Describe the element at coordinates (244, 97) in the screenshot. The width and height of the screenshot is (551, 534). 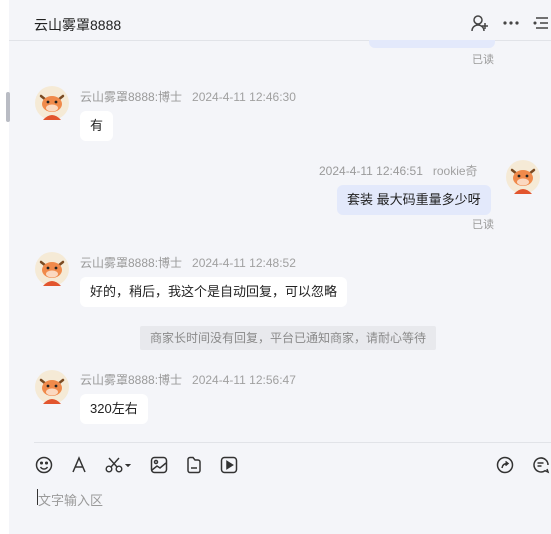
I see `message-time: 2024-4-11 12:46:30` at that location.